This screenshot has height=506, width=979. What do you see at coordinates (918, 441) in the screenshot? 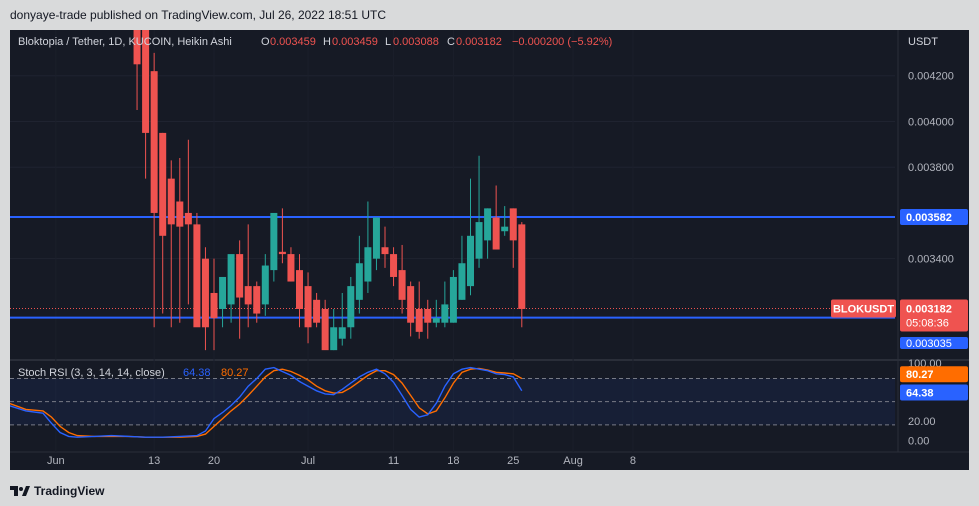
I see `rsi-tick-label: 0.00` at bounding box center [918, 441].